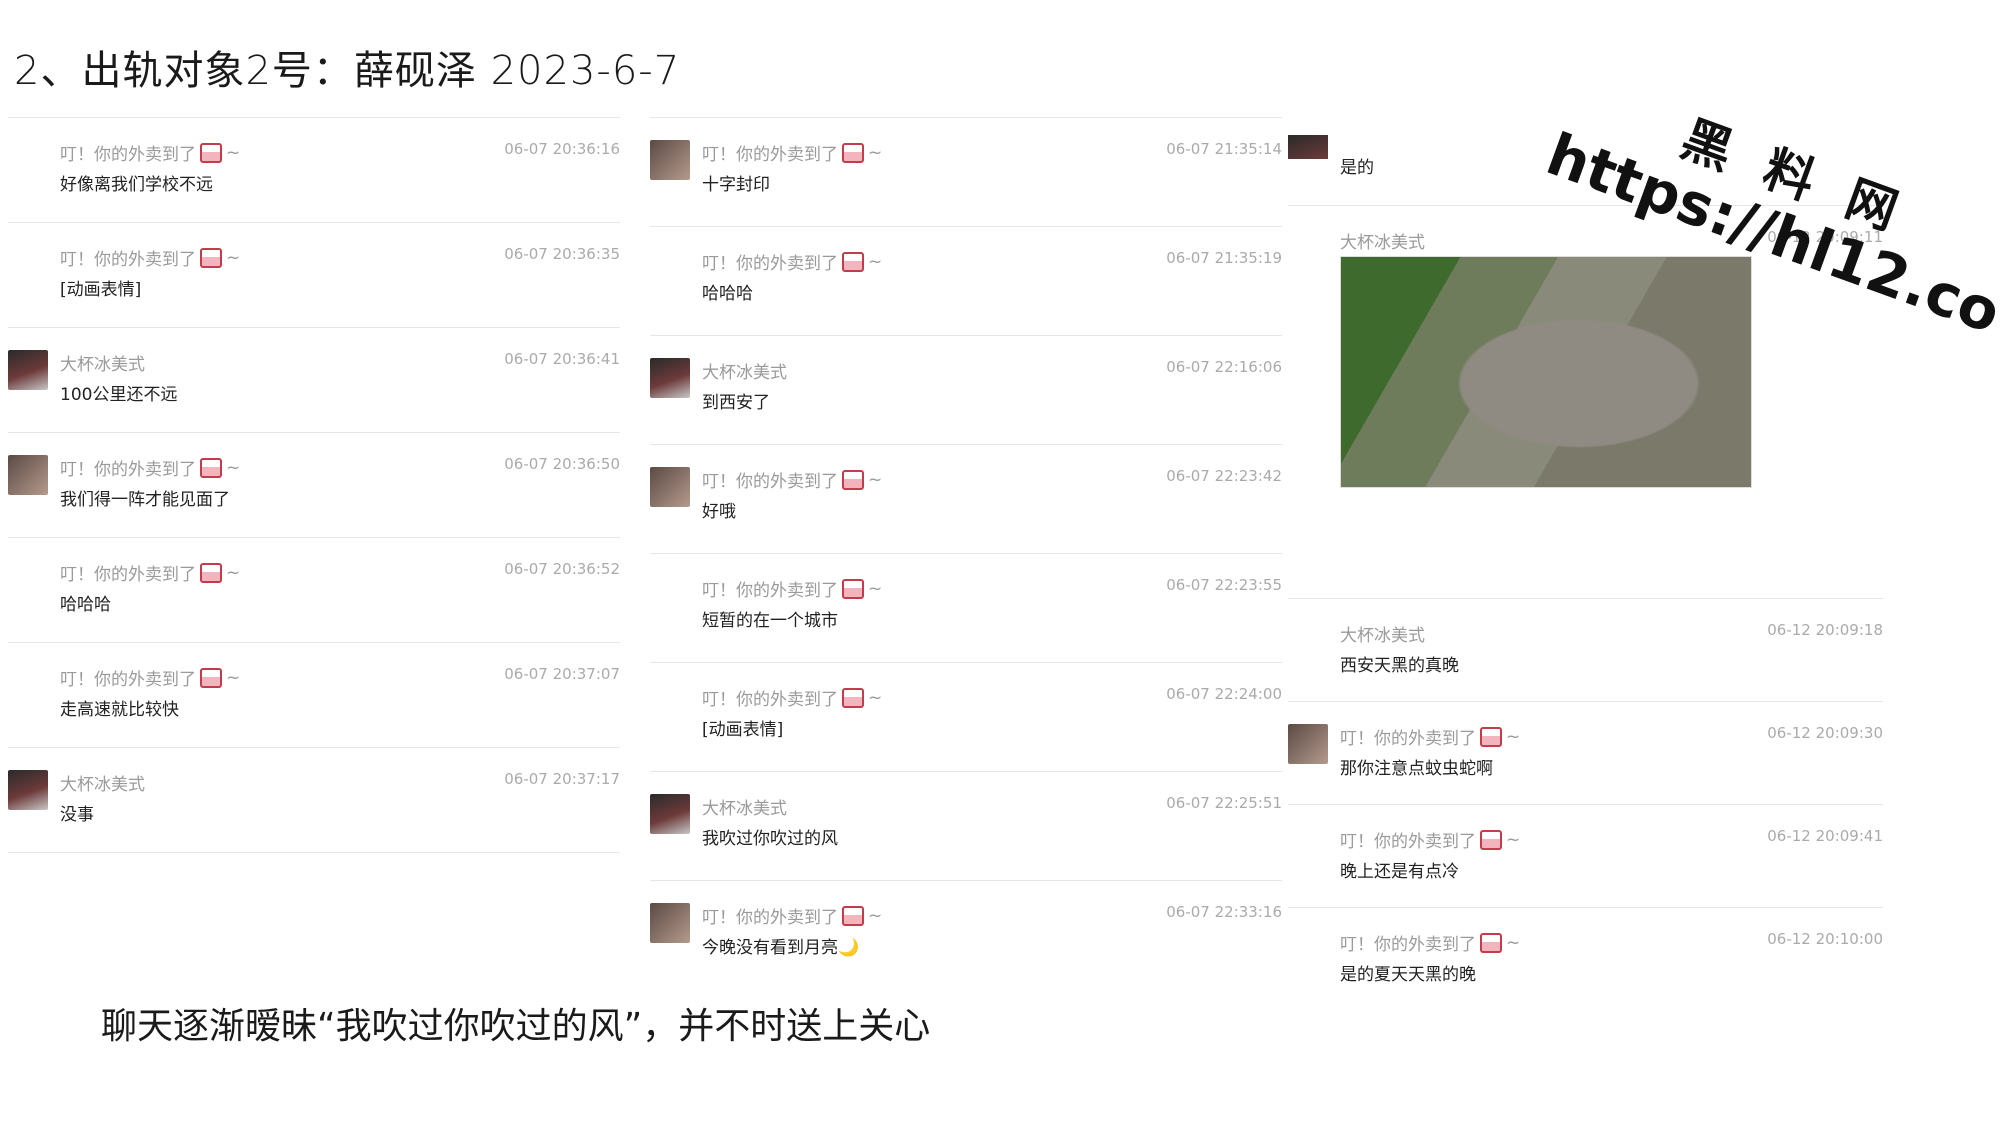 The height and width of the screenshot is (1125, 2000). I want to click on message-time: 06-07 20:36:50, so click(562, 464).